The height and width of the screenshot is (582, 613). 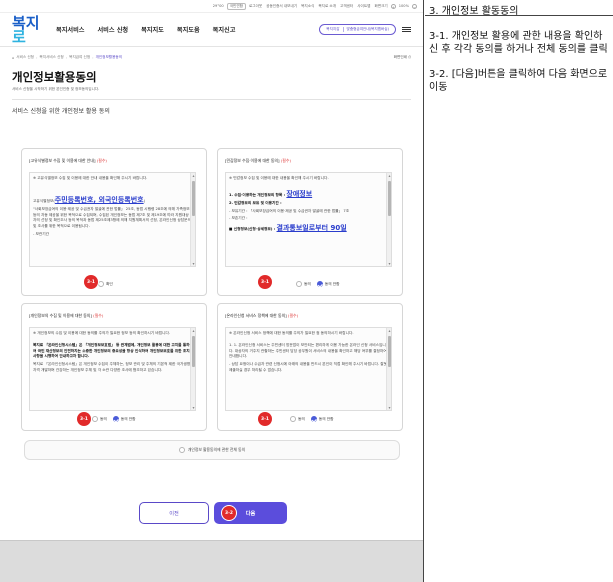 I want to click on card-title-text: [온라인신청 서비스 정책에 대한 동의], so click(x=256, y=315).